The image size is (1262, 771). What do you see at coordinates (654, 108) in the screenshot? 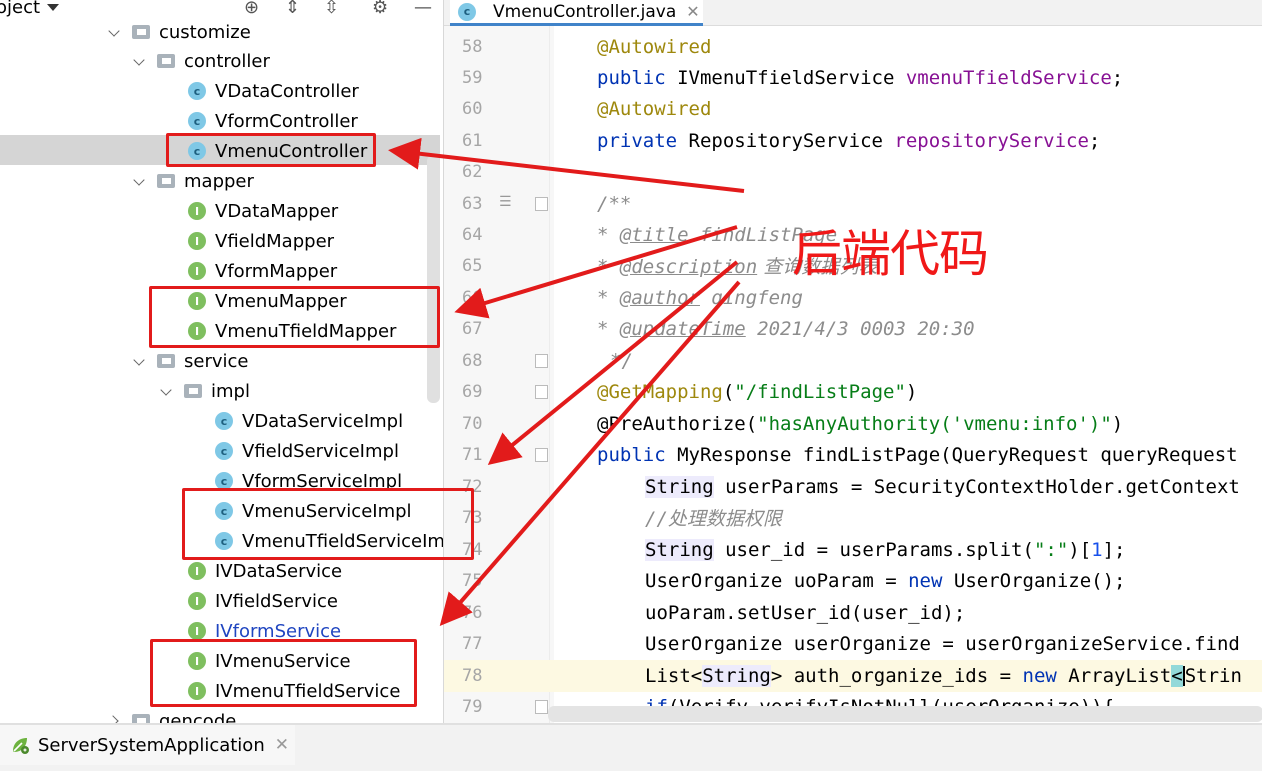
I see `annotation-token: @Autowired` at bounding box center [654, 108].